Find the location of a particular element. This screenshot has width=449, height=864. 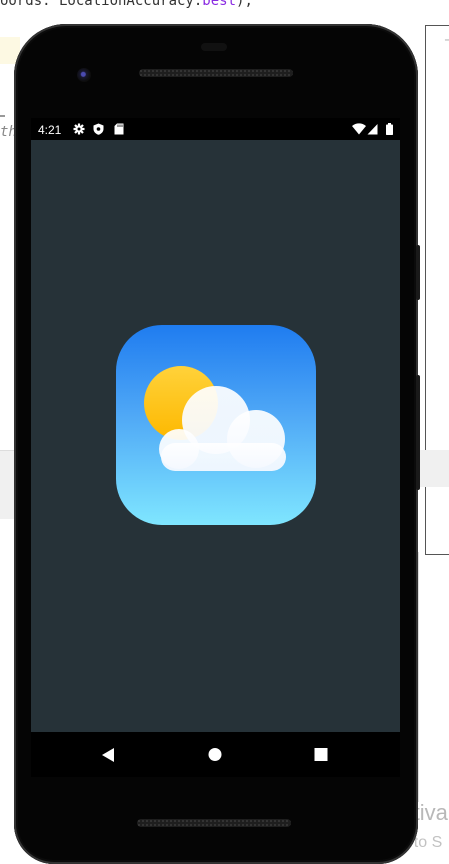

background-gutter-mark is located at coordinates (2, 116).